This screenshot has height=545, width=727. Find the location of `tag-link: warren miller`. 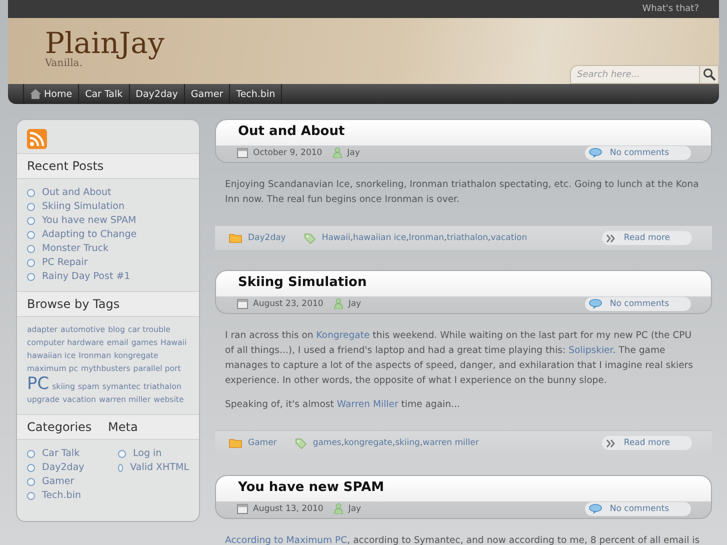

tag-link: warren miller is located at coordinates (450, 443).